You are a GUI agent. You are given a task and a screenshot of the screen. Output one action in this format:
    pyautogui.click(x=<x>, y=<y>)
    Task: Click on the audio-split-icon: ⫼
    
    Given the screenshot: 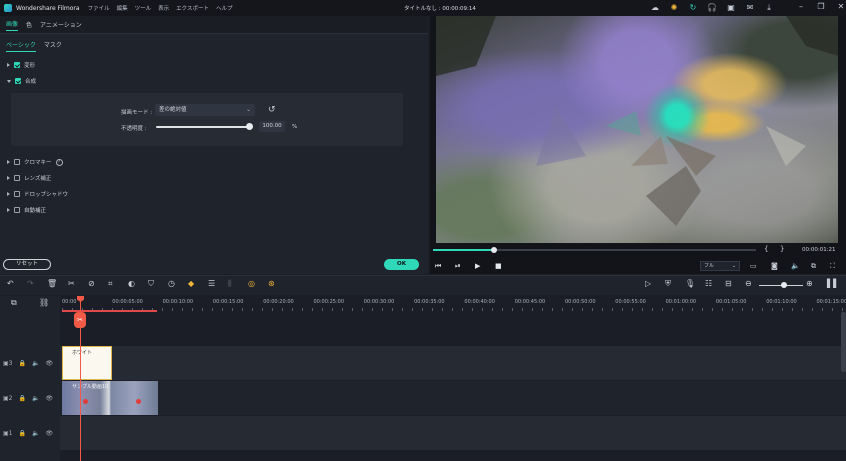 What is the action you would take?
    pyautogui.click(x=230, y=284)
    